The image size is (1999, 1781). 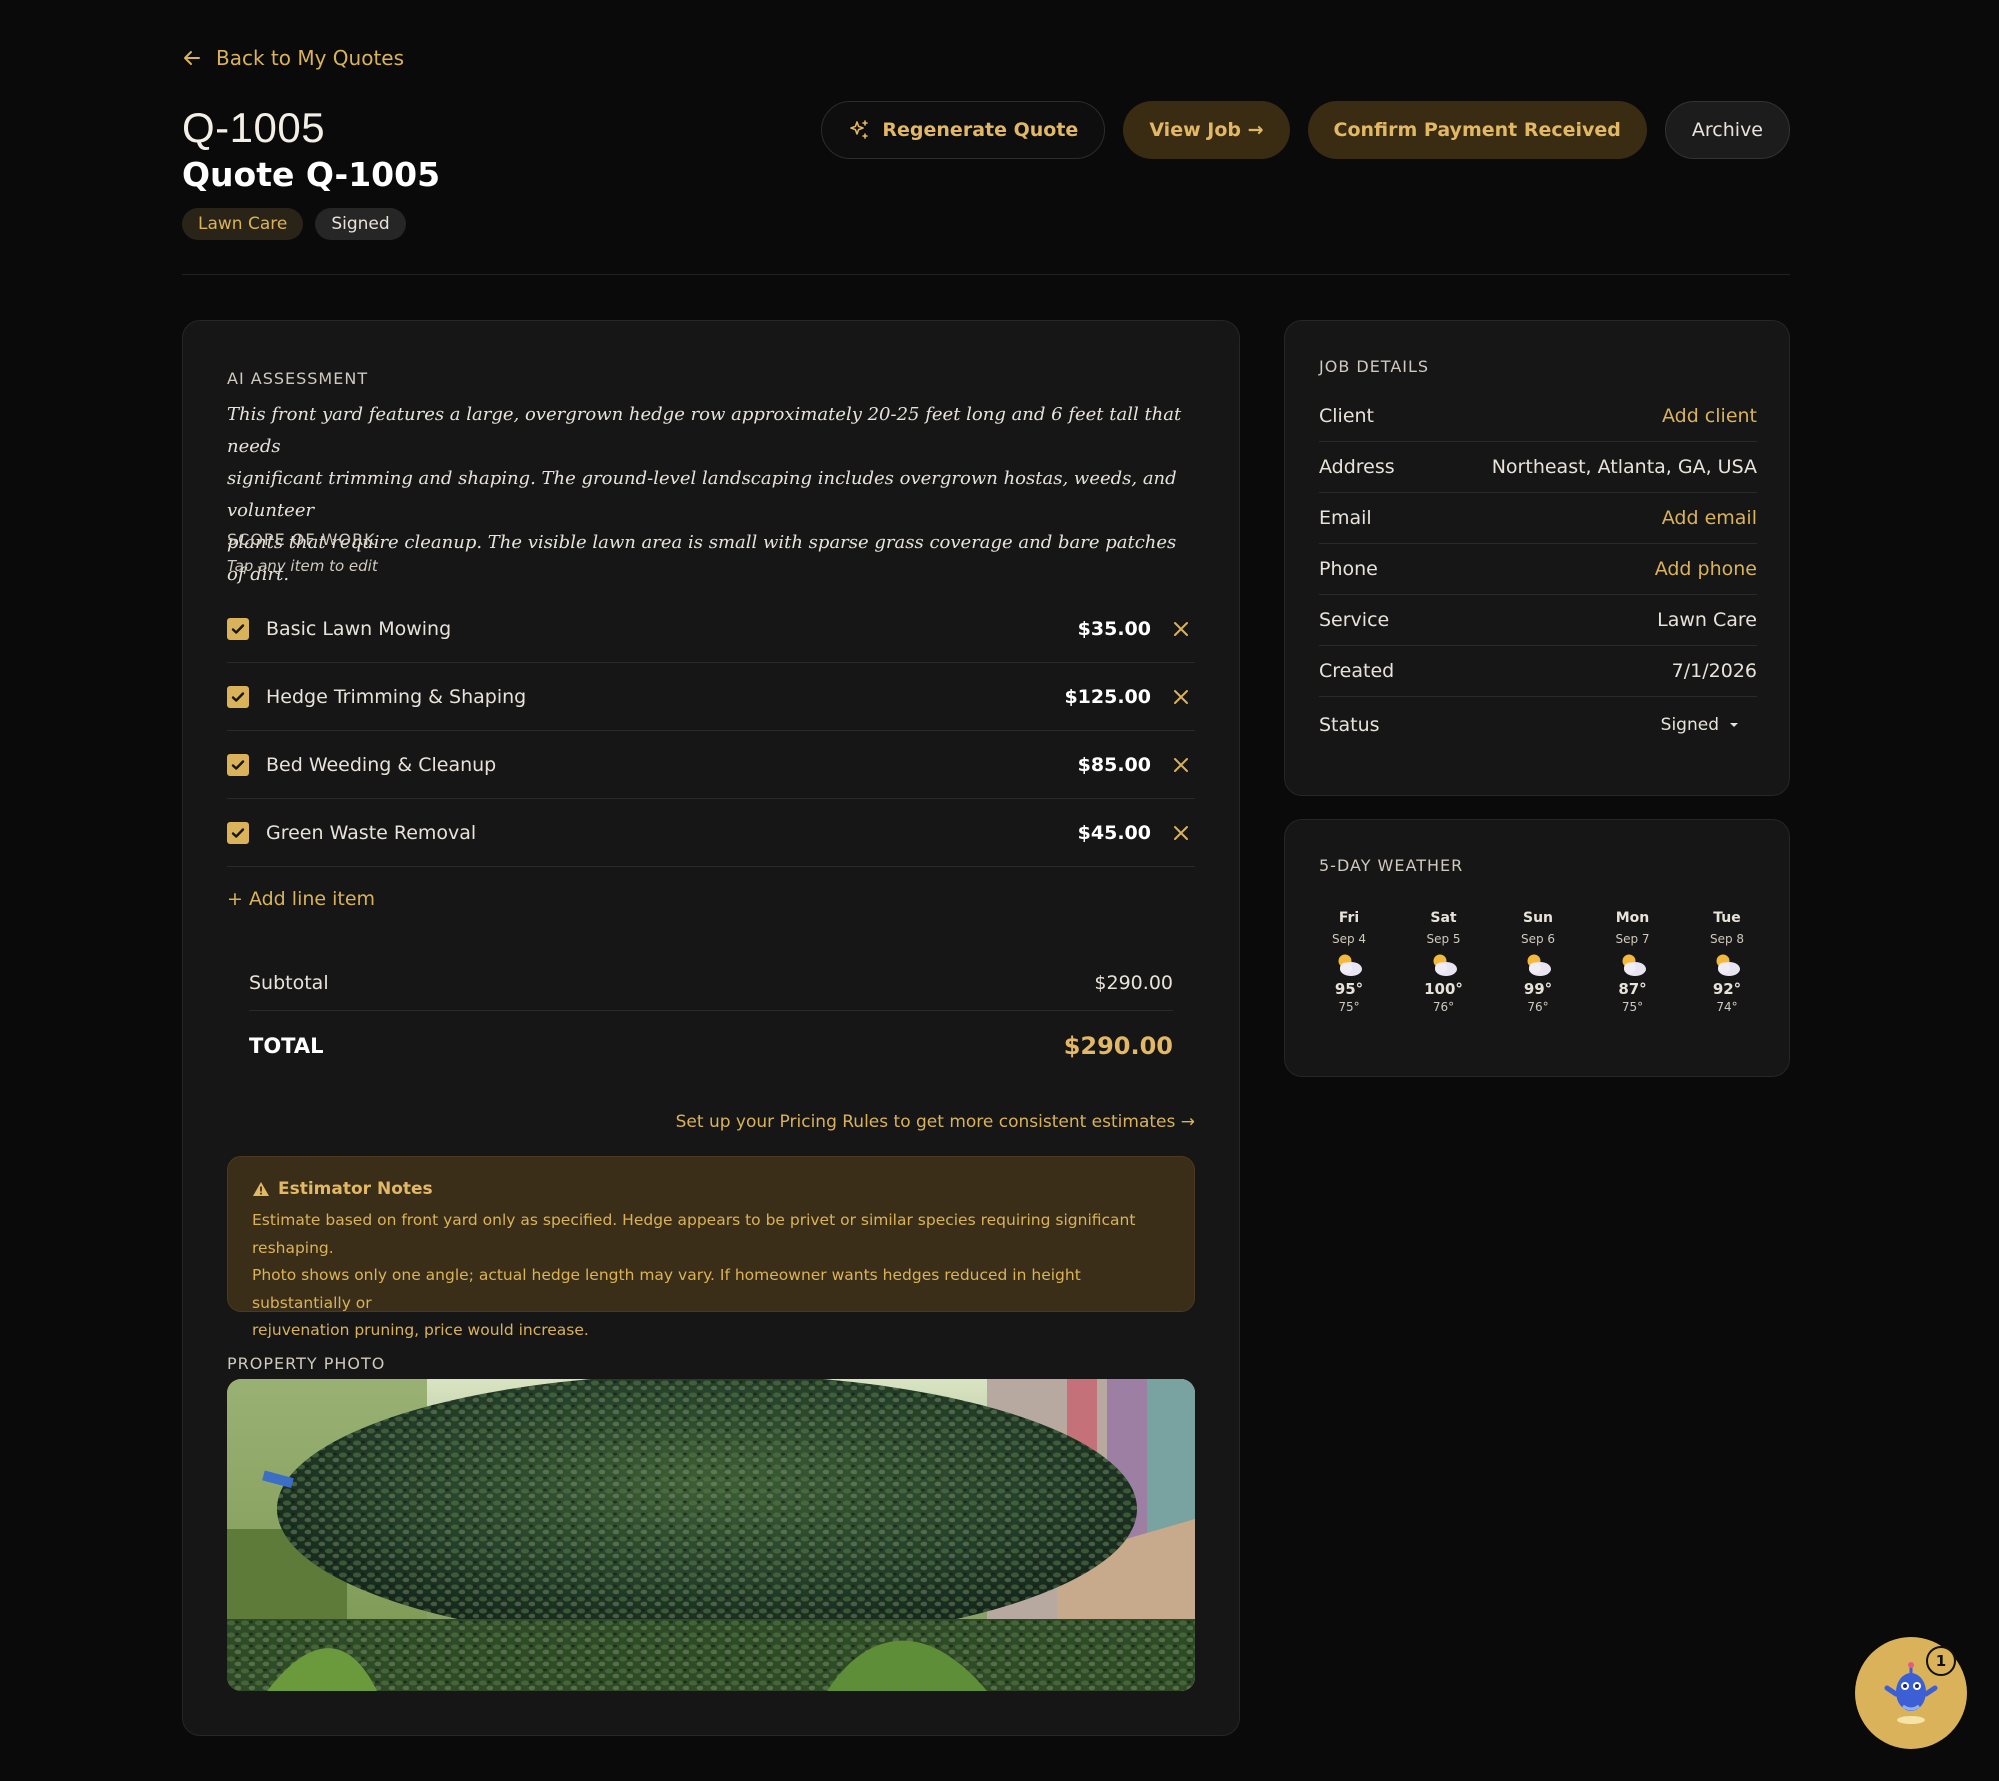 I want to click on detail-label: Client, so click(x=1347, y=416).